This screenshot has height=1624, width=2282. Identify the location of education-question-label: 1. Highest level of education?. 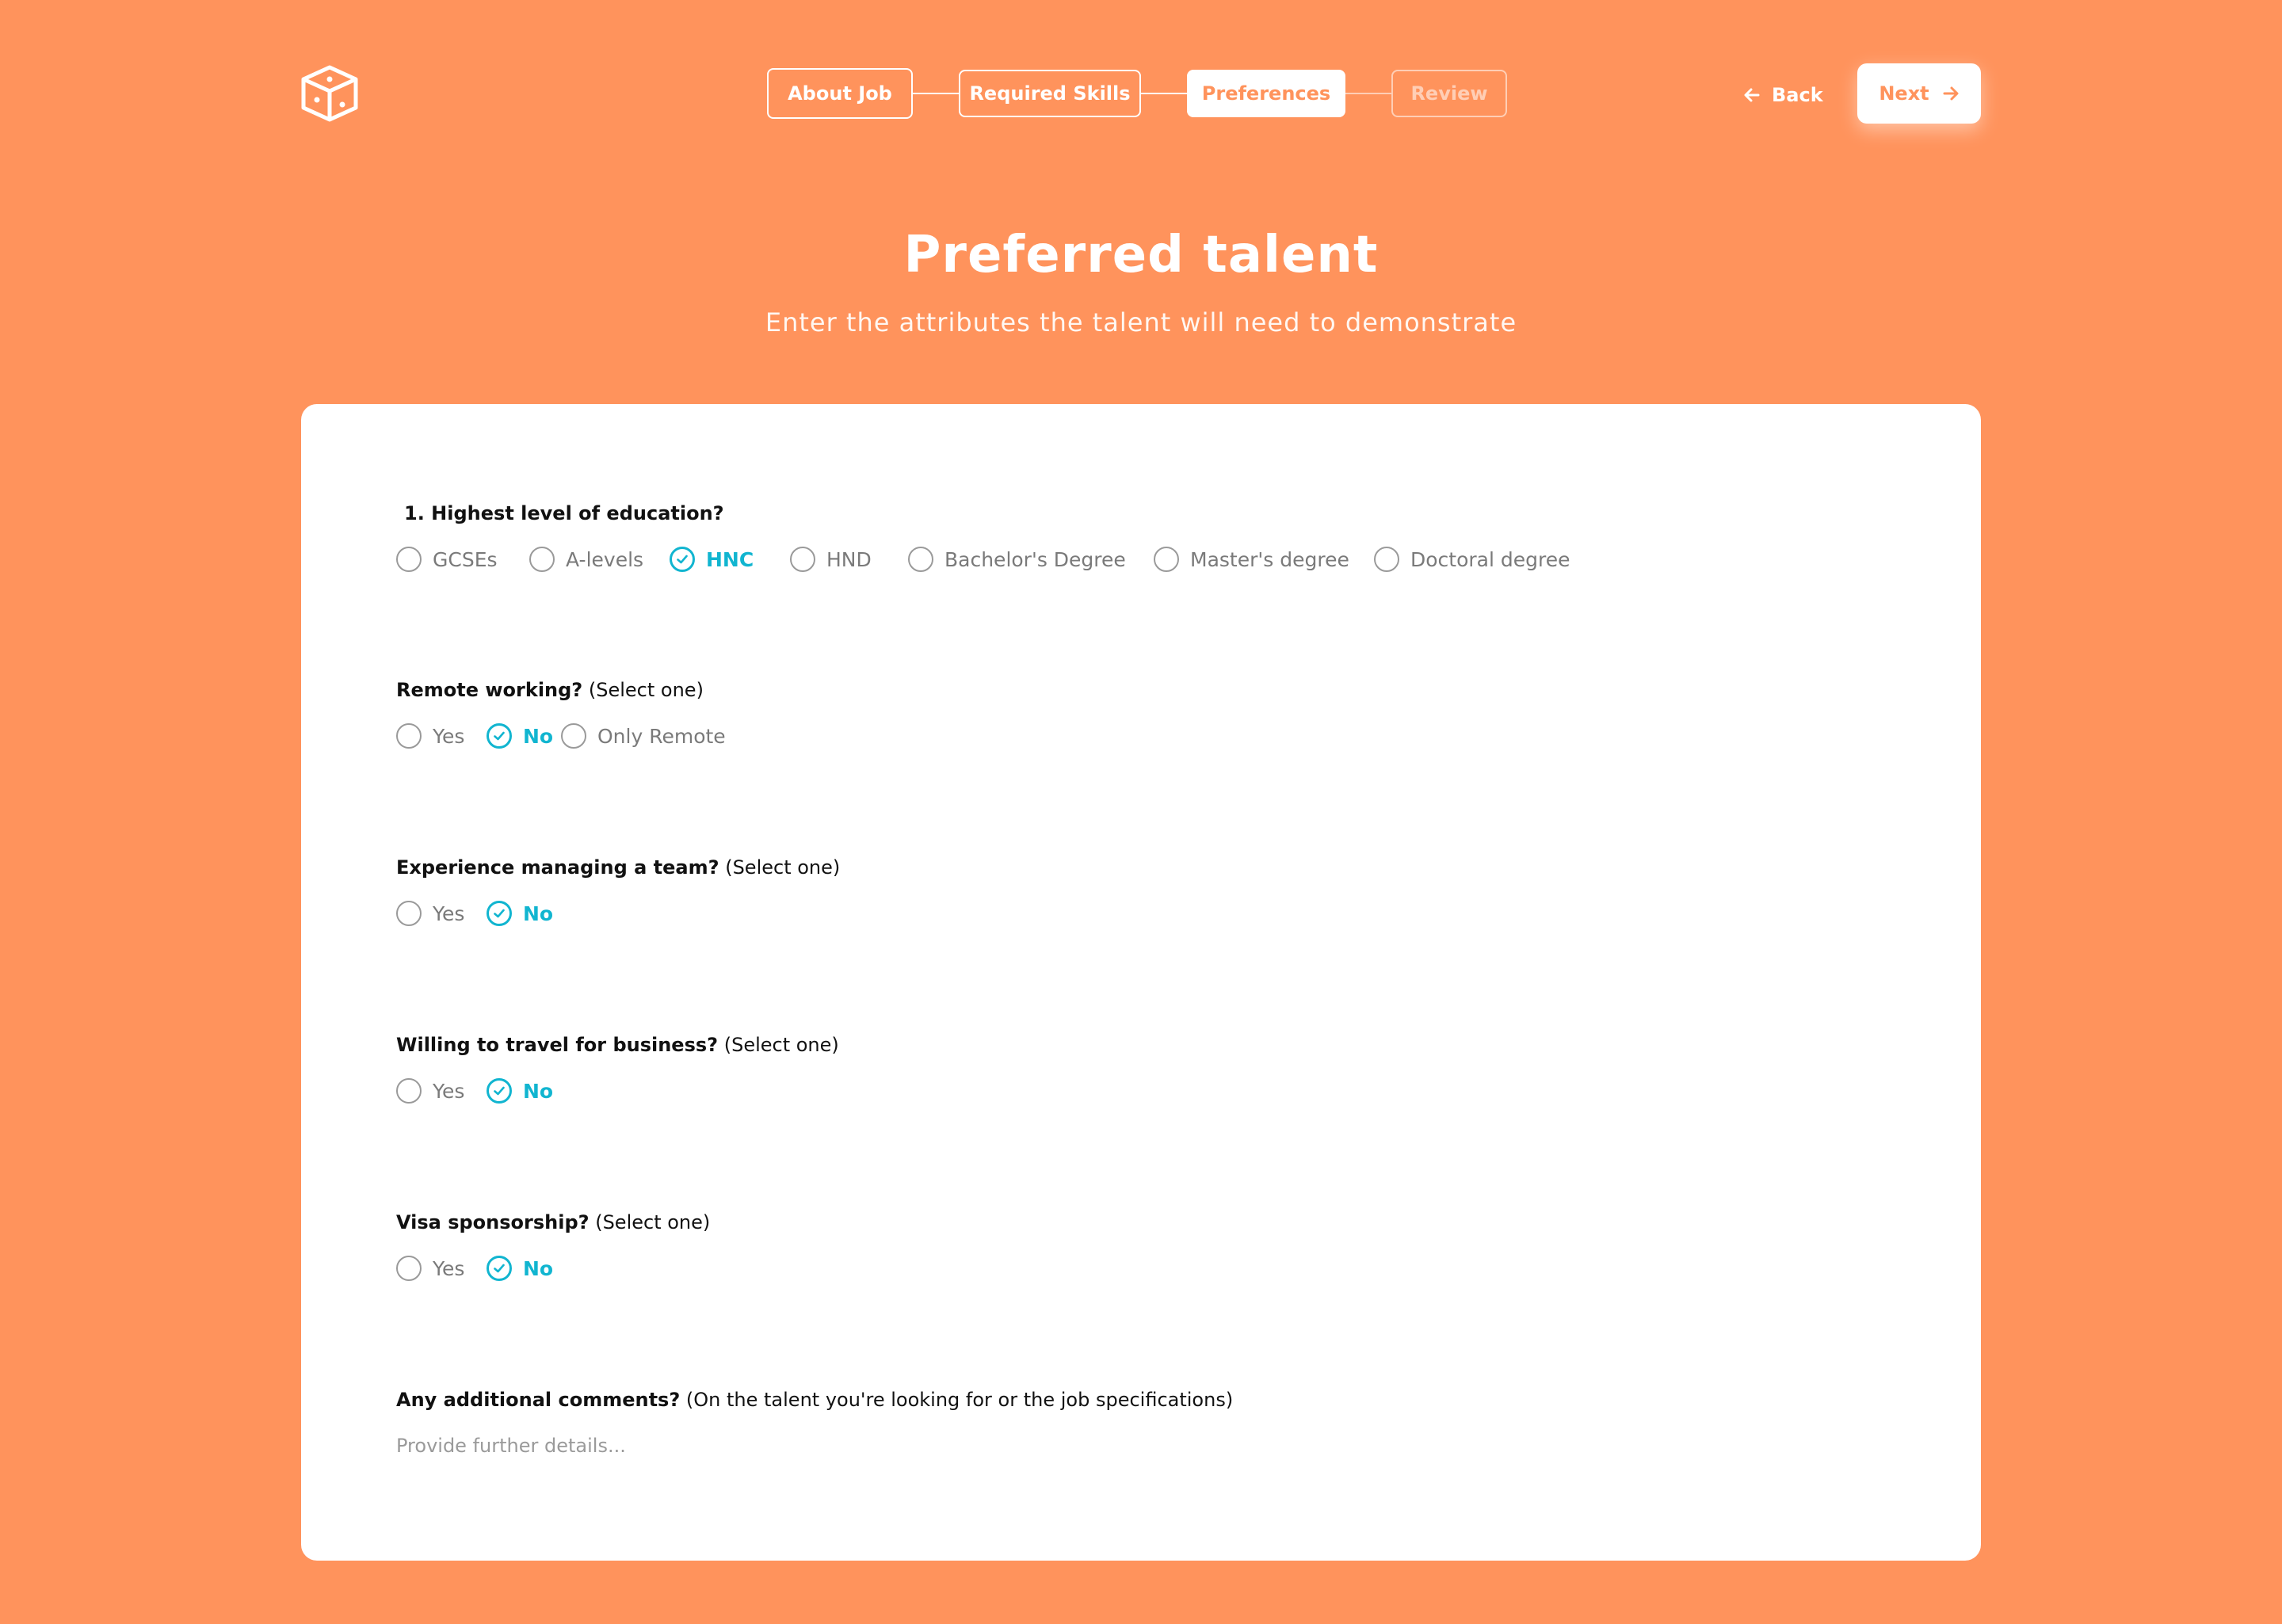
(564, 514).